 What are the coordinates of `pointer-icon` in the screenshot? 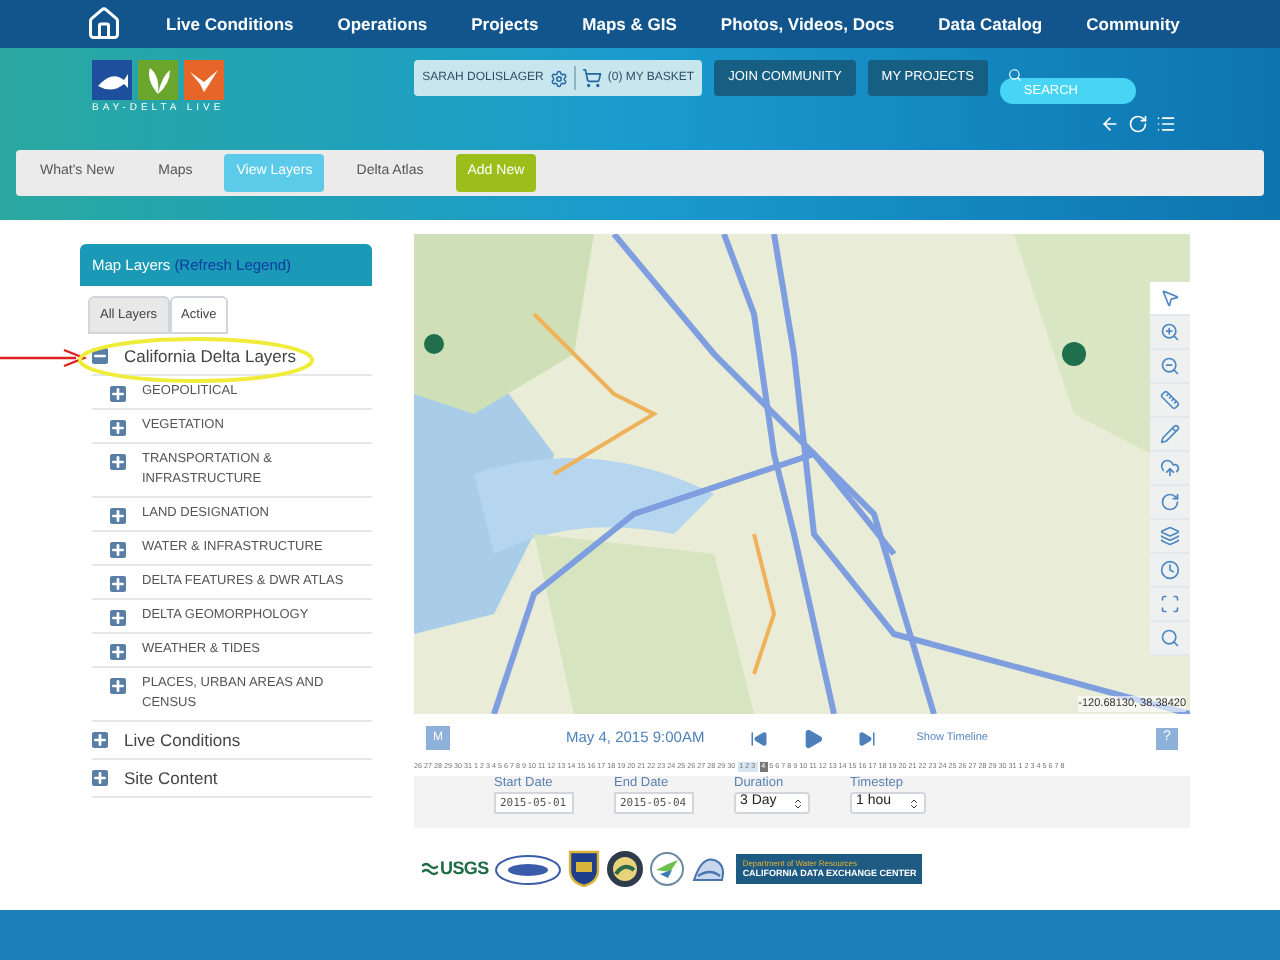 It's located at (1170, 298).